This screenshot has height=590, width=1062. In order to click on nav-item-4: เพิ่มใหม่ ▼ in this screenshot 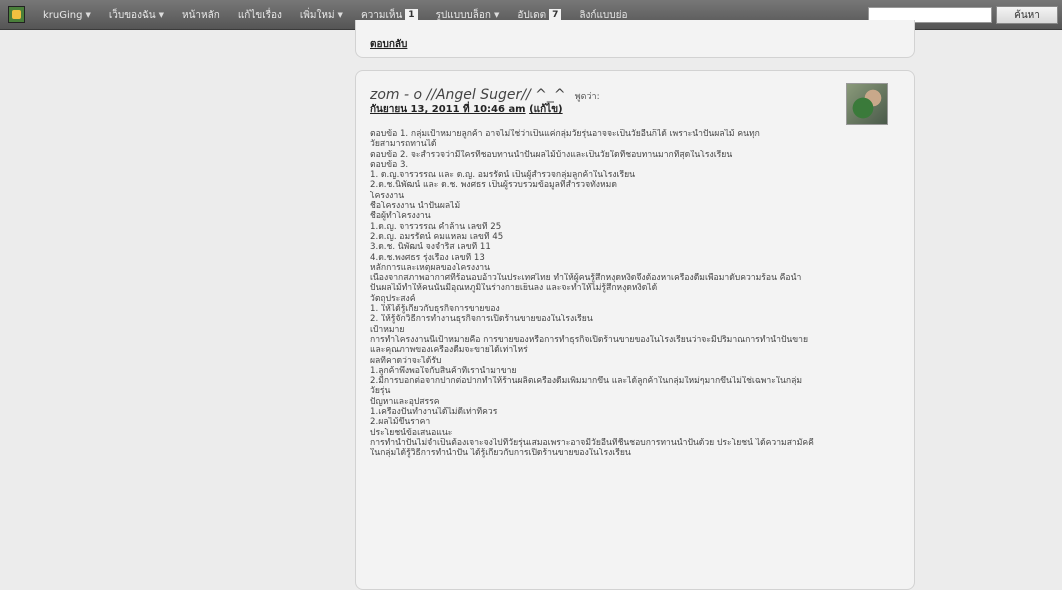, I will do `click(321, 15)`.